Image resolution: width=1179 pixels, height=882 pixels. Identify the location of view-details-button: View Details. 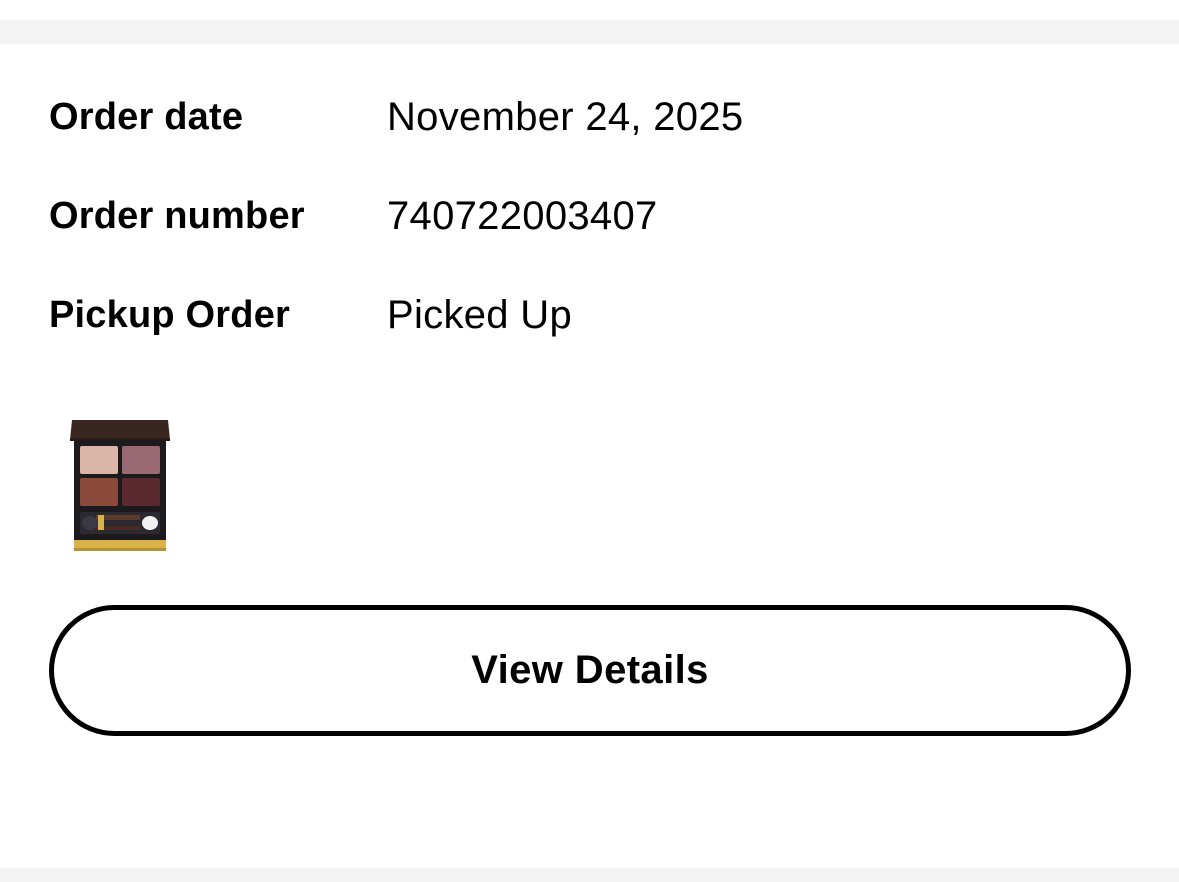
(590, 670).